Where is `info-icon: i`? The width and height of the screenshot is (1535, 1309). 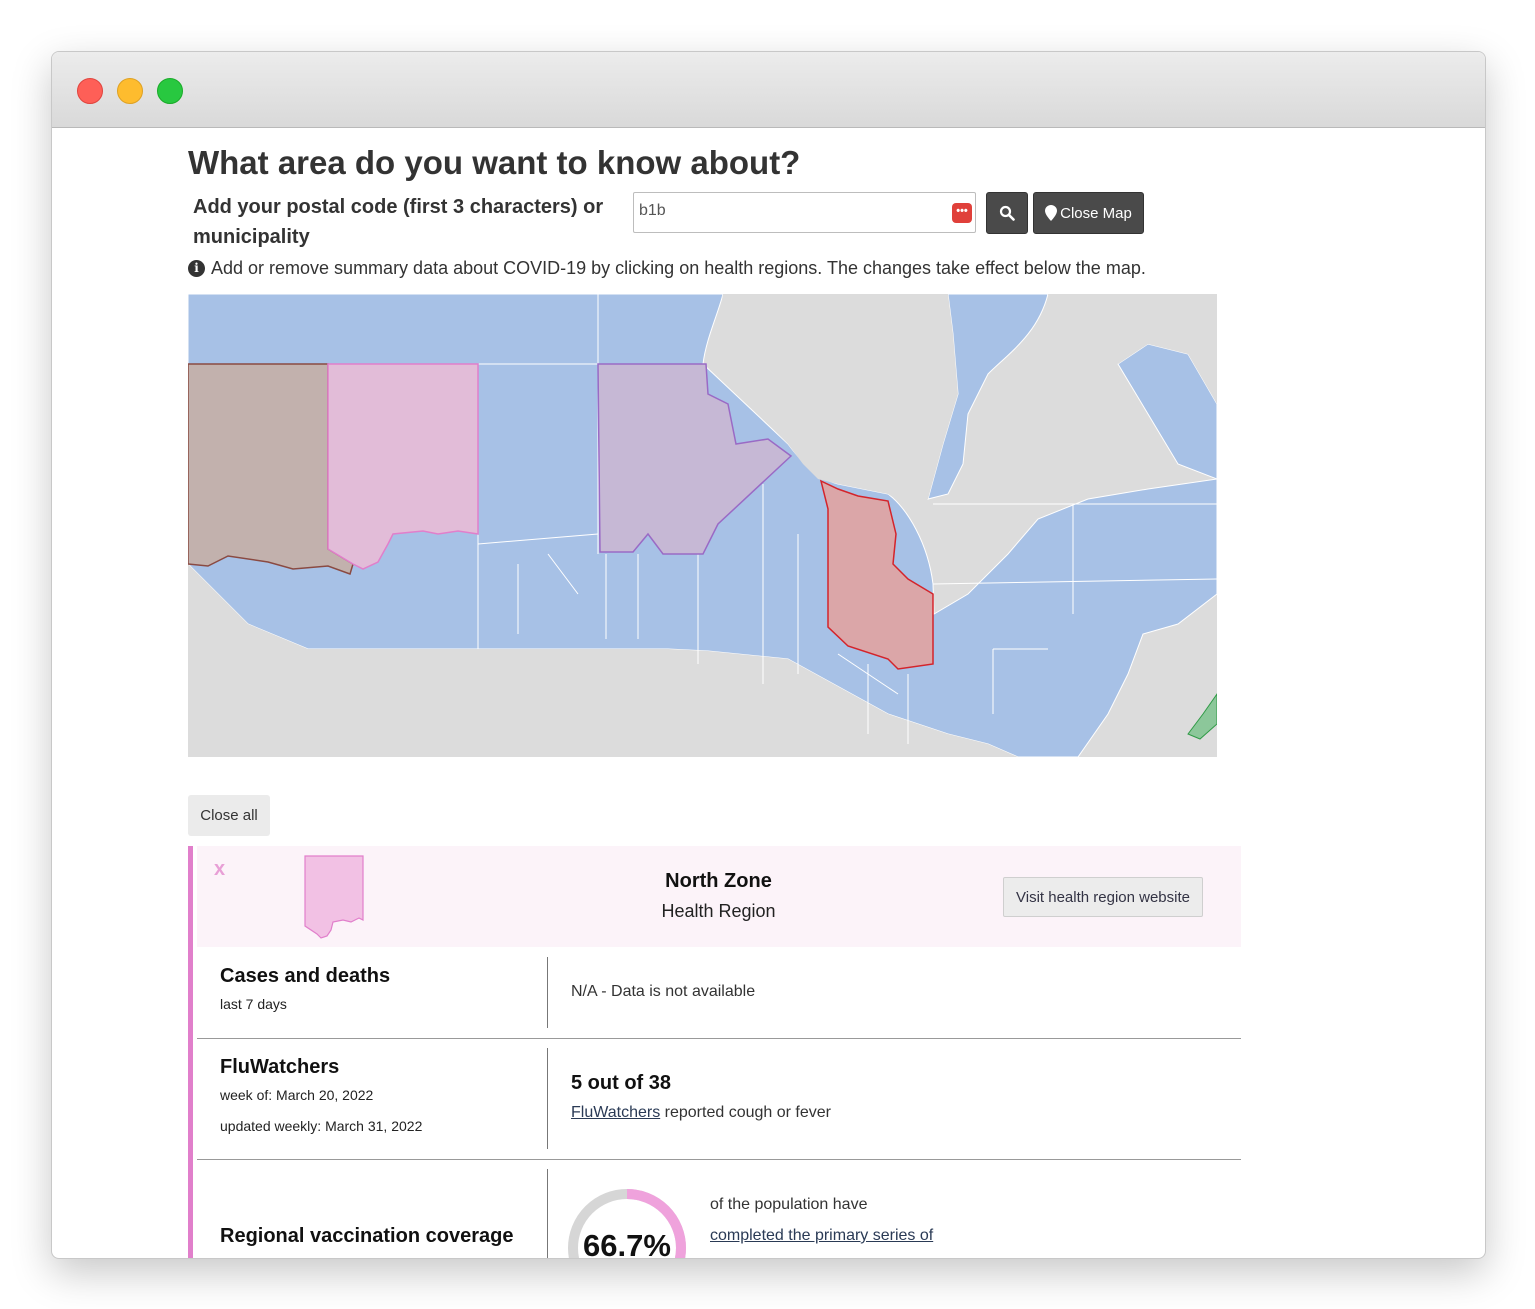
info-icon: i is located at coordinates (196, 268).